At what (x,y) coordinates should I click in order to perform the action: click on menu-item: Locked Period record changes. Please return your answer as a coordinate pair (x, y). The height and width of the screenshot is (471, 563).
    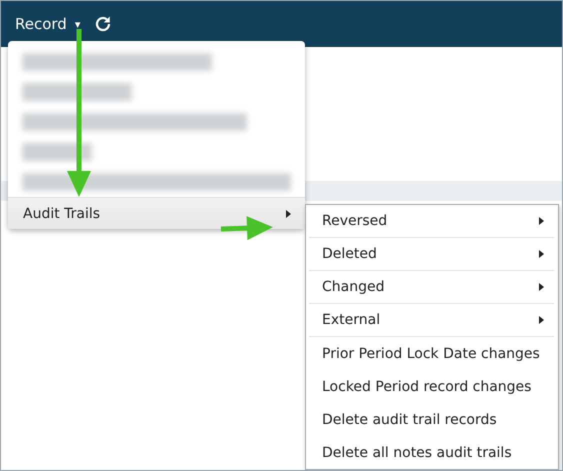
    Looking at the image, I should click on (431, 386).